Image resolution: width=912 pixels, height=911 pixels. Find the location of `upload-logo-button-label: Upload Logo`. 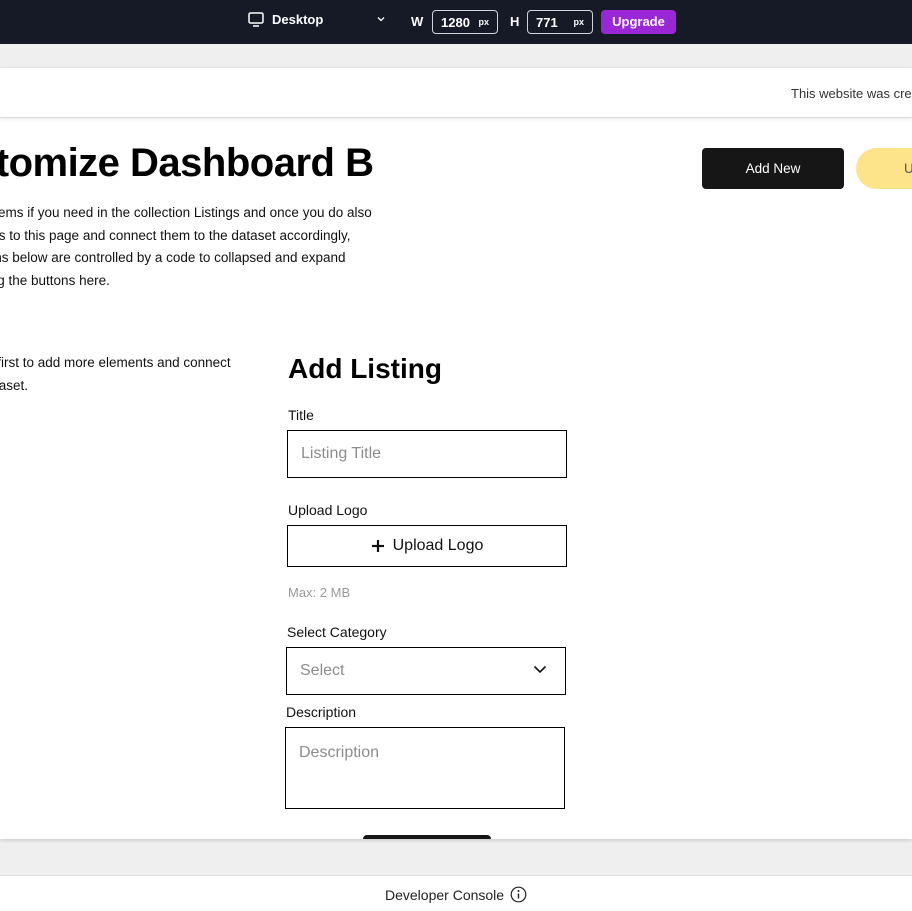

upload-logo-button-label: Upload Logo is located at coordinates (438, 545).